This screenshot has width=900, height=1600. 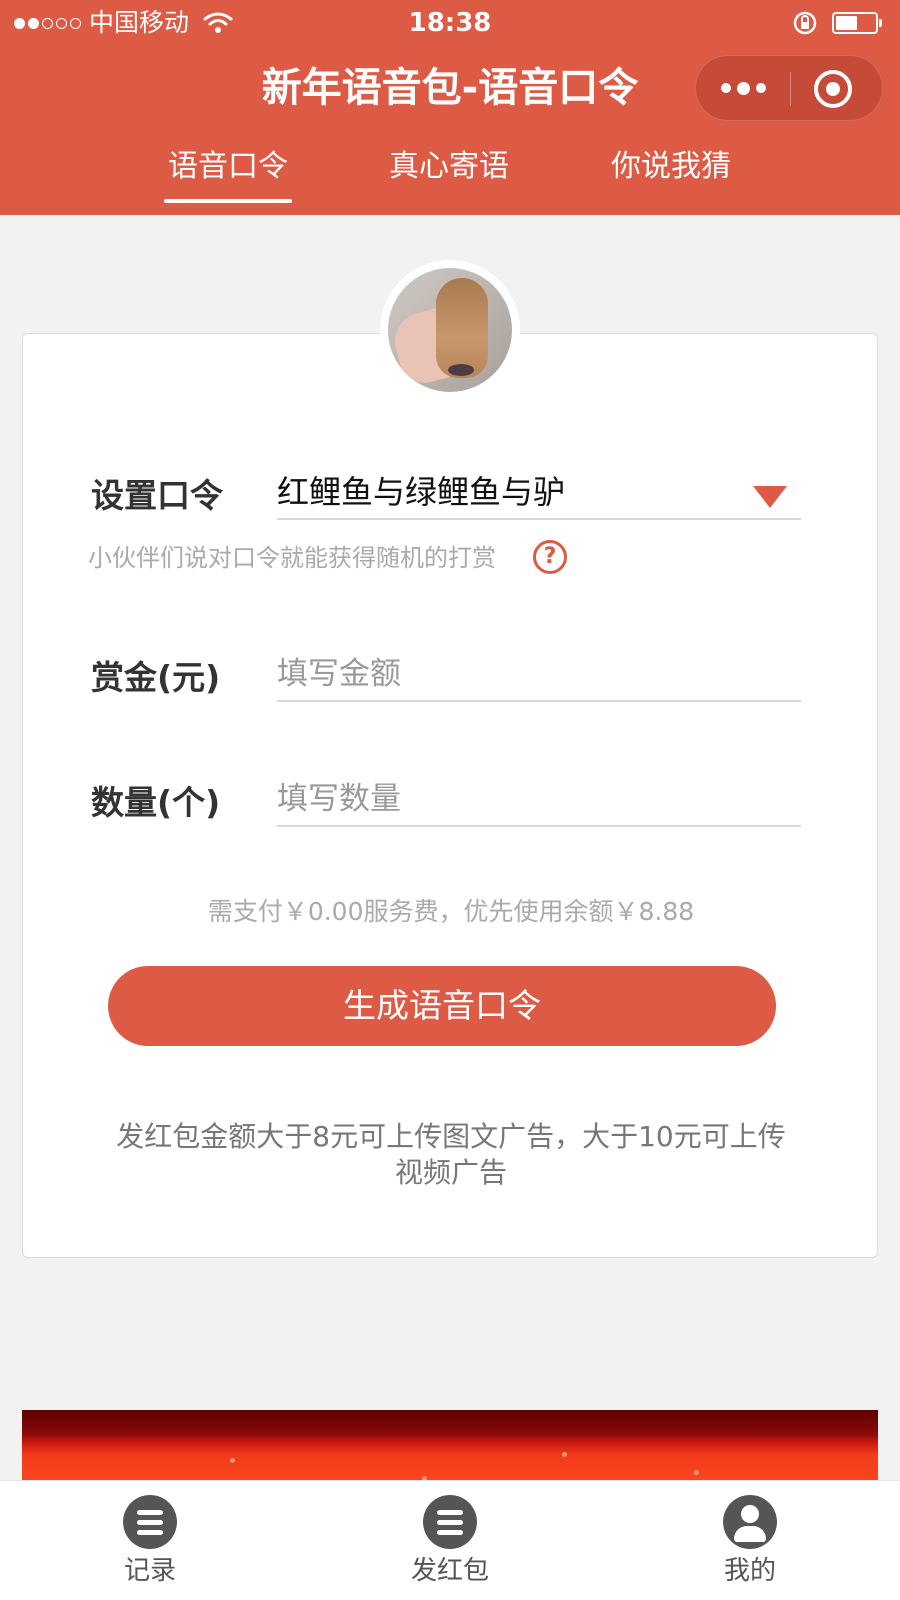 I want to click on fee-notice: 需支付￥0.00服务费，优先使用余额￥8.88, so click(x=451, y=911).